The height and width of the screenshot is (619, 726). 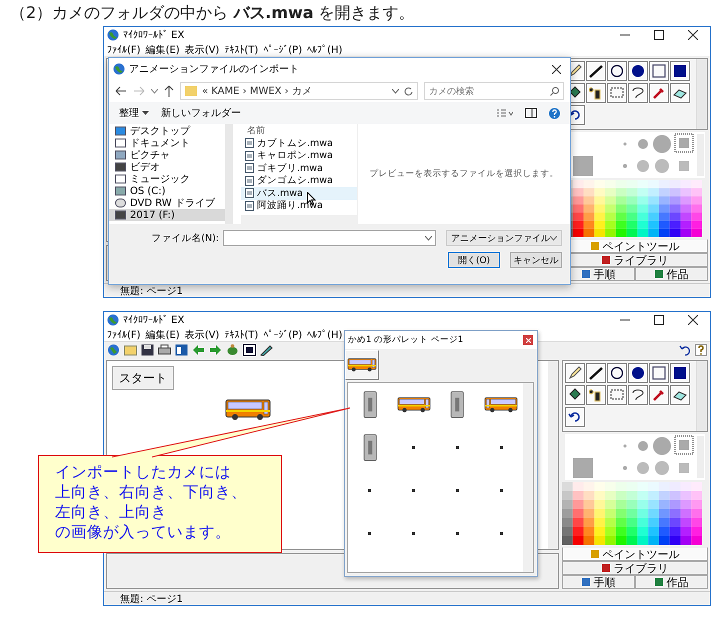 What do you see at coordinates (531, 113) in the screenshot?
I see `preview-pane-icon` at bounding box center [531, 113].